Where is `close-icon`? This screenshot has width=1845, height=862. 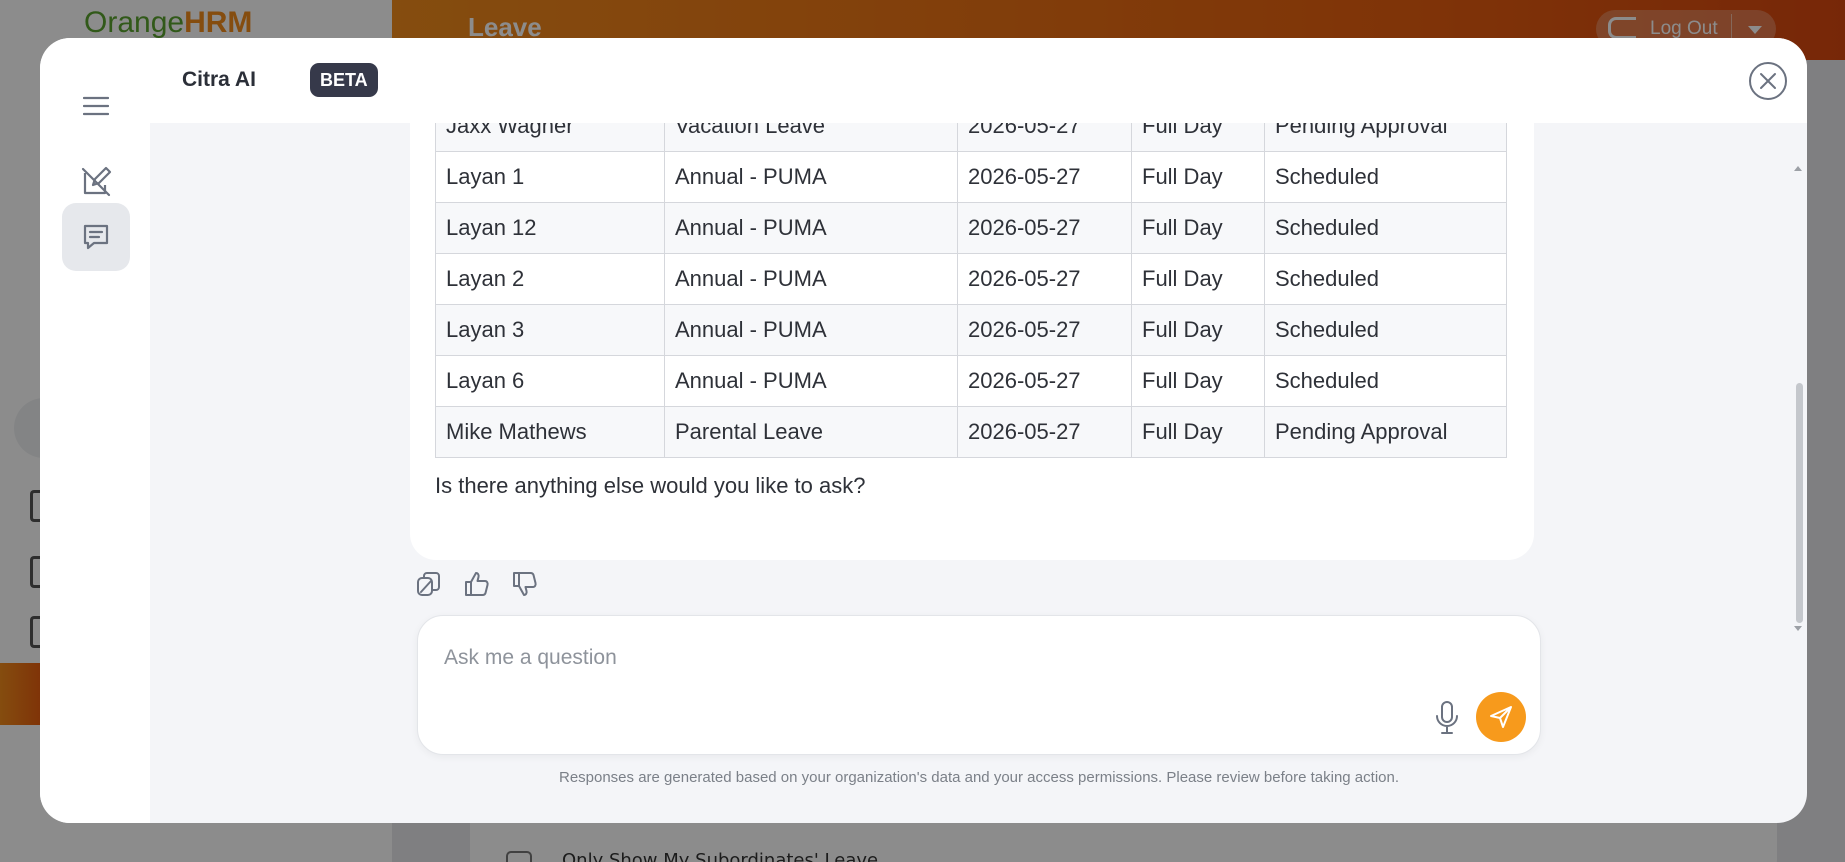 close-icon is located at coordinates (1768, 81).